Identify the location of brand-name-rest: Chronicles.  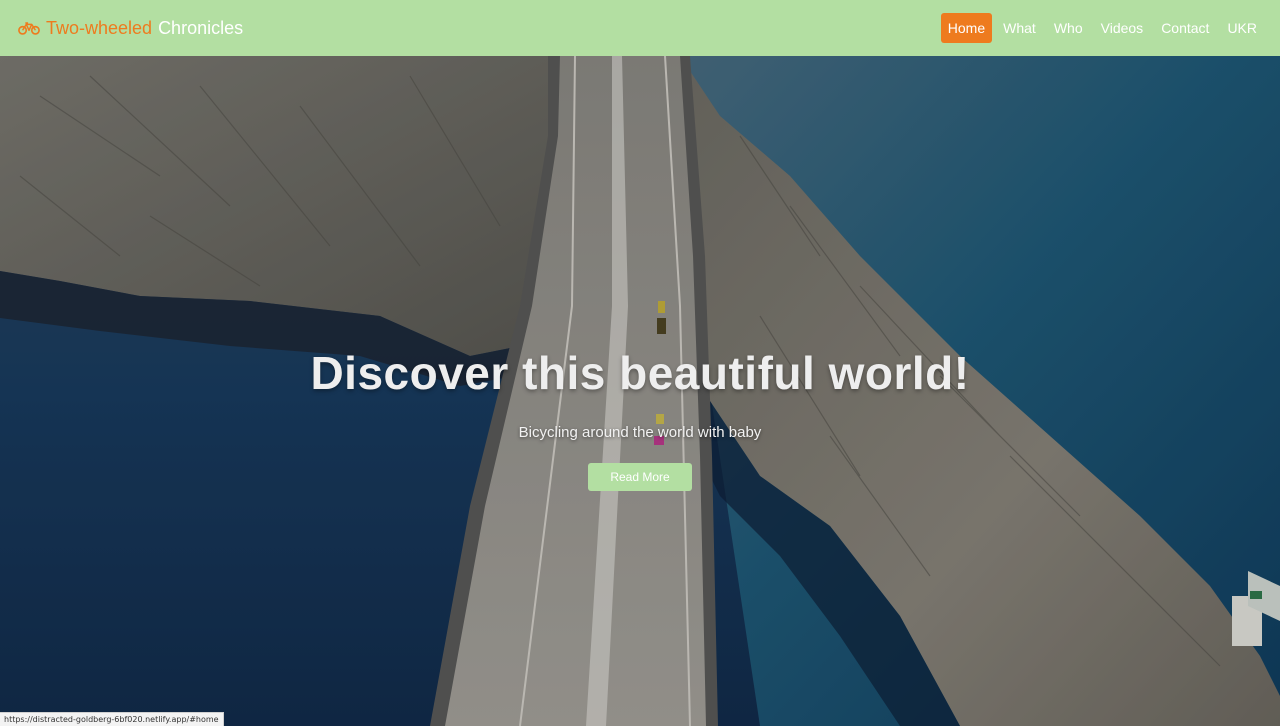
(201, 27).